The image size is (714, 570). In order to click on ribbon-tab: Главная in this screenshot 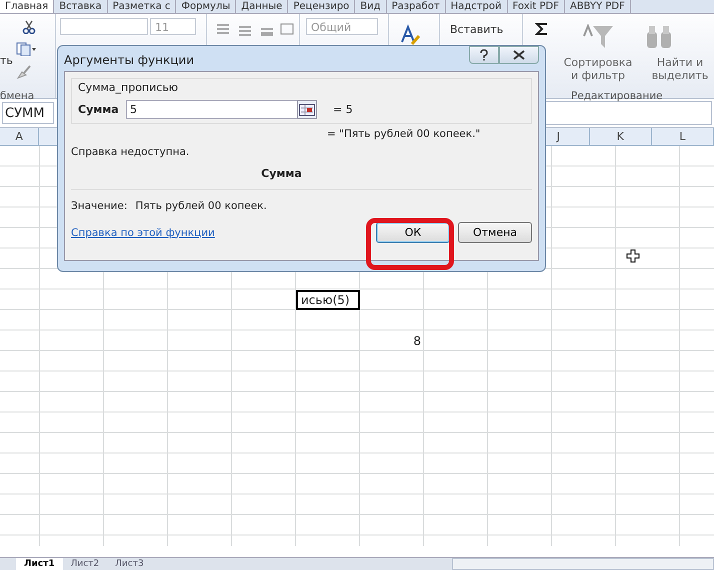, I will do `click(27, 6)`.